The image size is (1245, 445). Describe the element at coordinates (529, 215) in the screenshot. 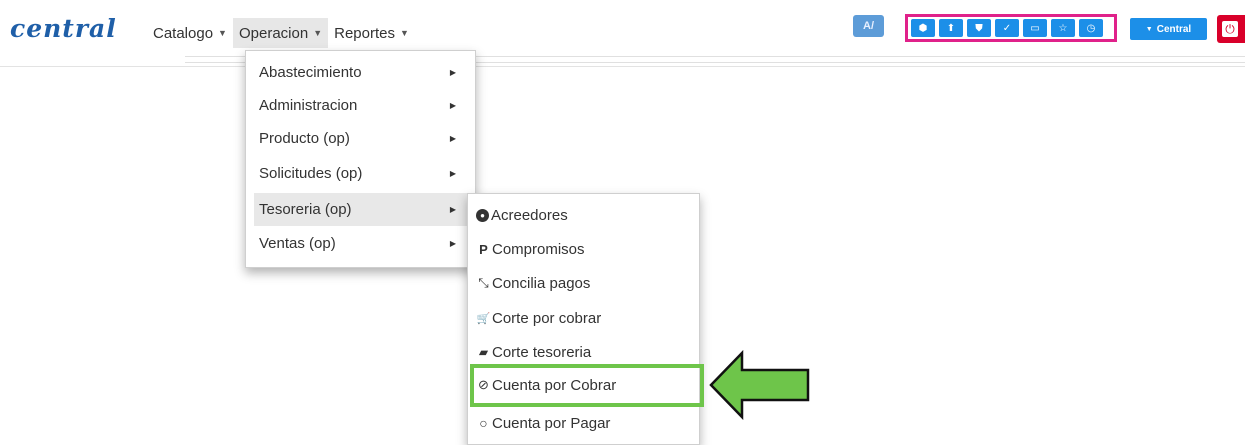

I see `menu-item-label: Acreedores` at that location.